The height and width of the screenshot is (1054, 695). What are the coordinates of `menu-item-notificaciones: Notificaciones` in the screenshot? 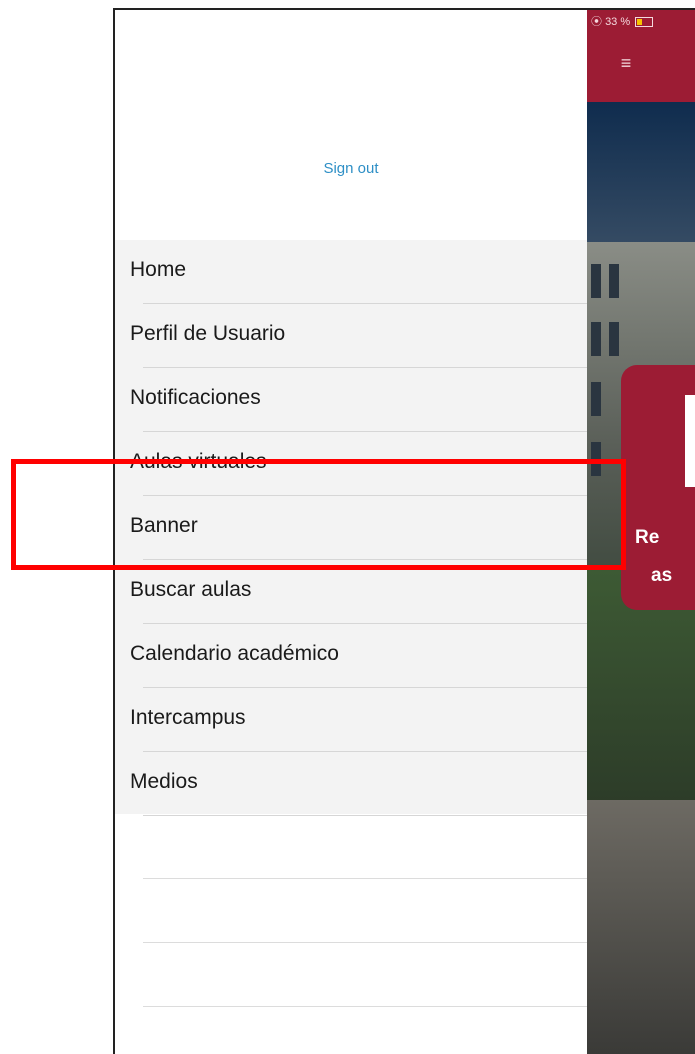 It's located at (351, 400).